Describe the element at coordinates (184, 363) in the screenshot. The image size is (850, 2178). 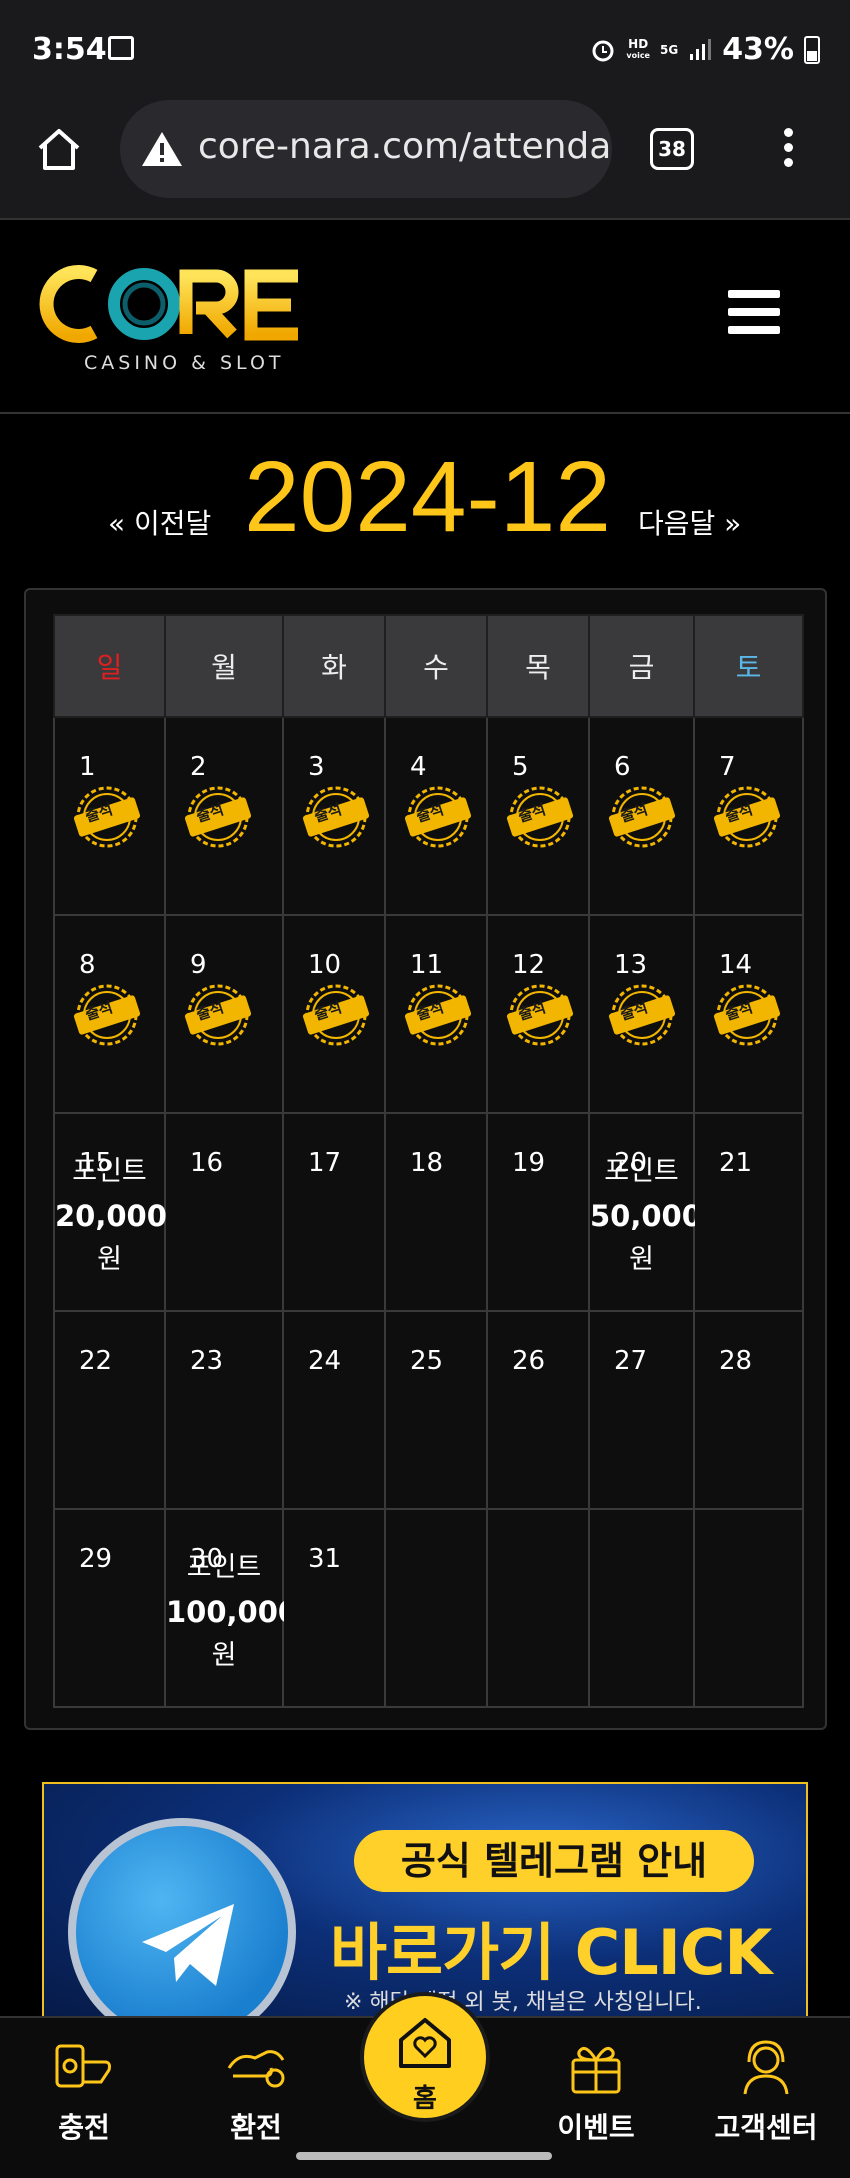
I see `logo-subtitle: CASINO & SLOT` at that location.